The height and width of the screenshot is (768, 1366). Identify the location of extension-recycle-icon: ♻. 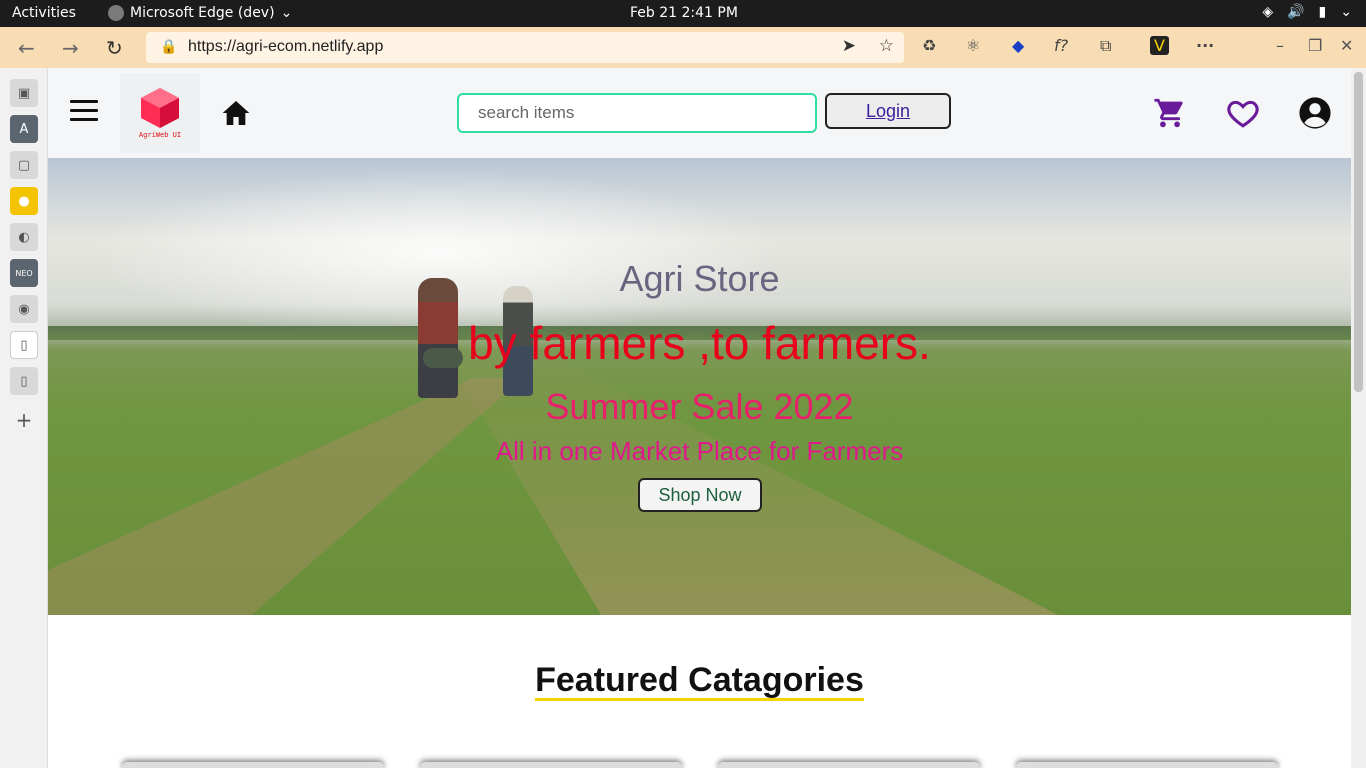
(929, 45).